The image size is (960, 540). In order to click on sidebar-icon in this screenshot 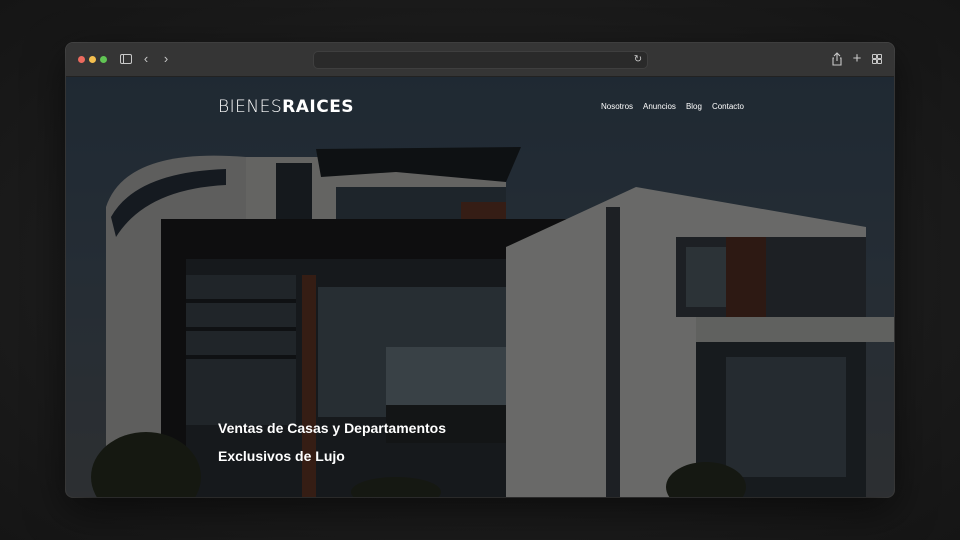, I will do `click(126, 59)`.